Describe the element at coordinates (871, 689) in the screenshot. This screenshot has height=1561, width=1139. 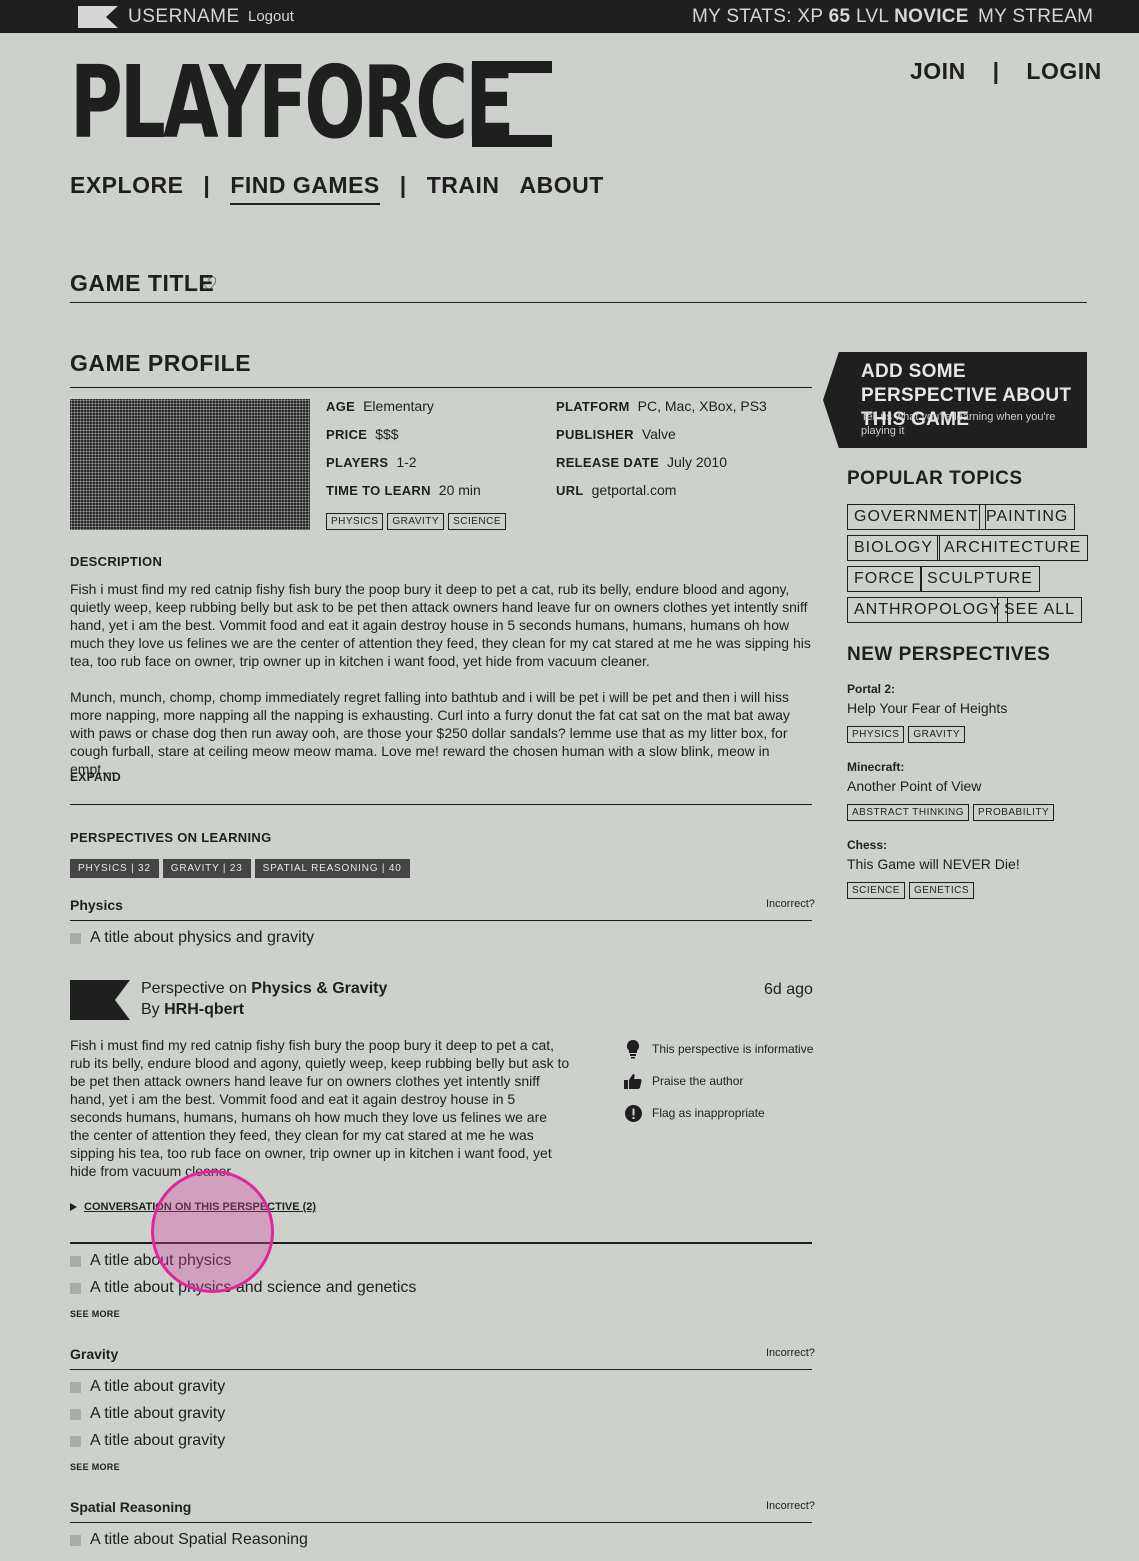
I see `new-perspective-game: Portal 2:` at that location.